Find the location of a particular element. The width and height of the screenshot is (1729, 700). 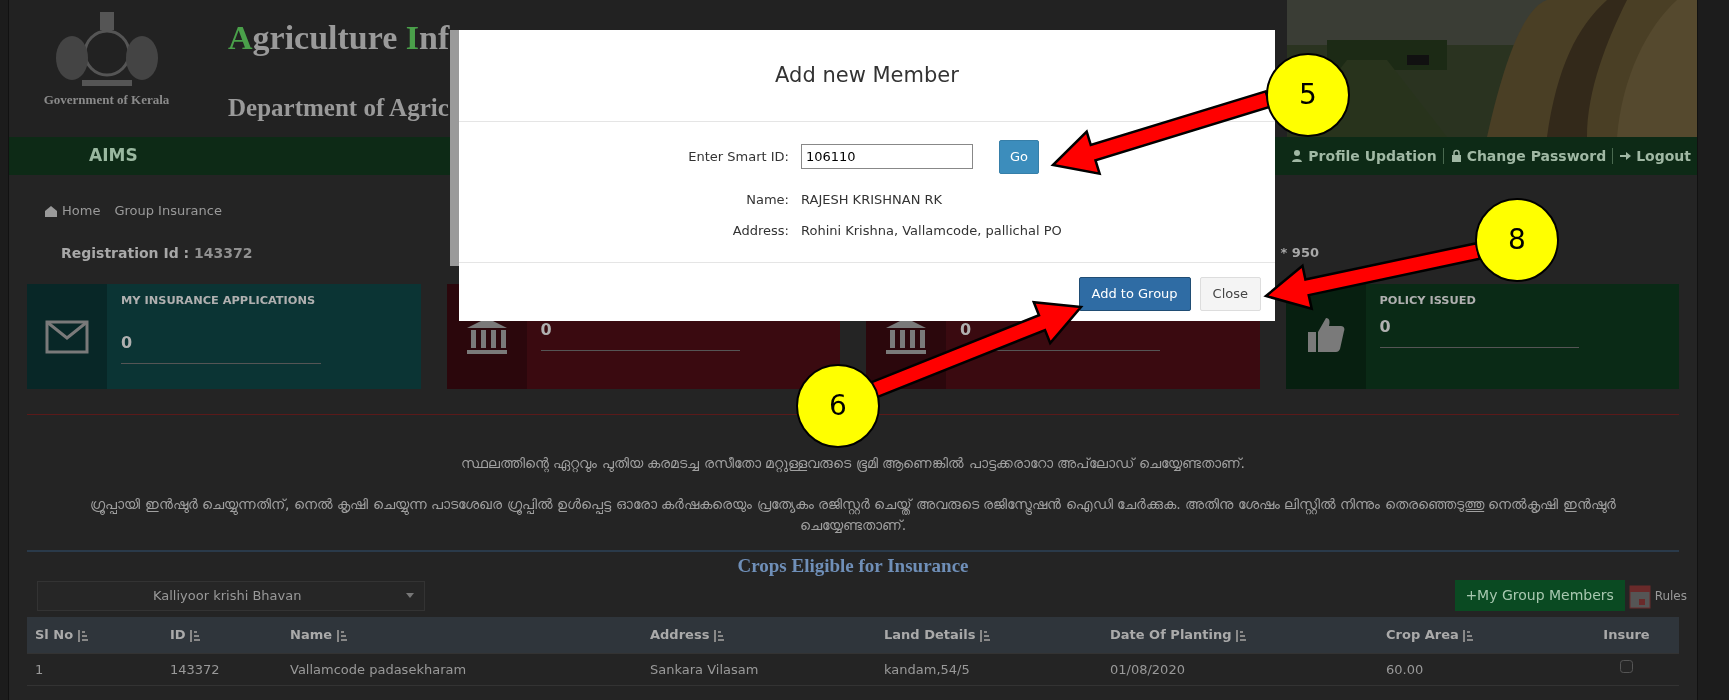

breadcrumb-link: Group Insurance is located at coordinates (168, 211).